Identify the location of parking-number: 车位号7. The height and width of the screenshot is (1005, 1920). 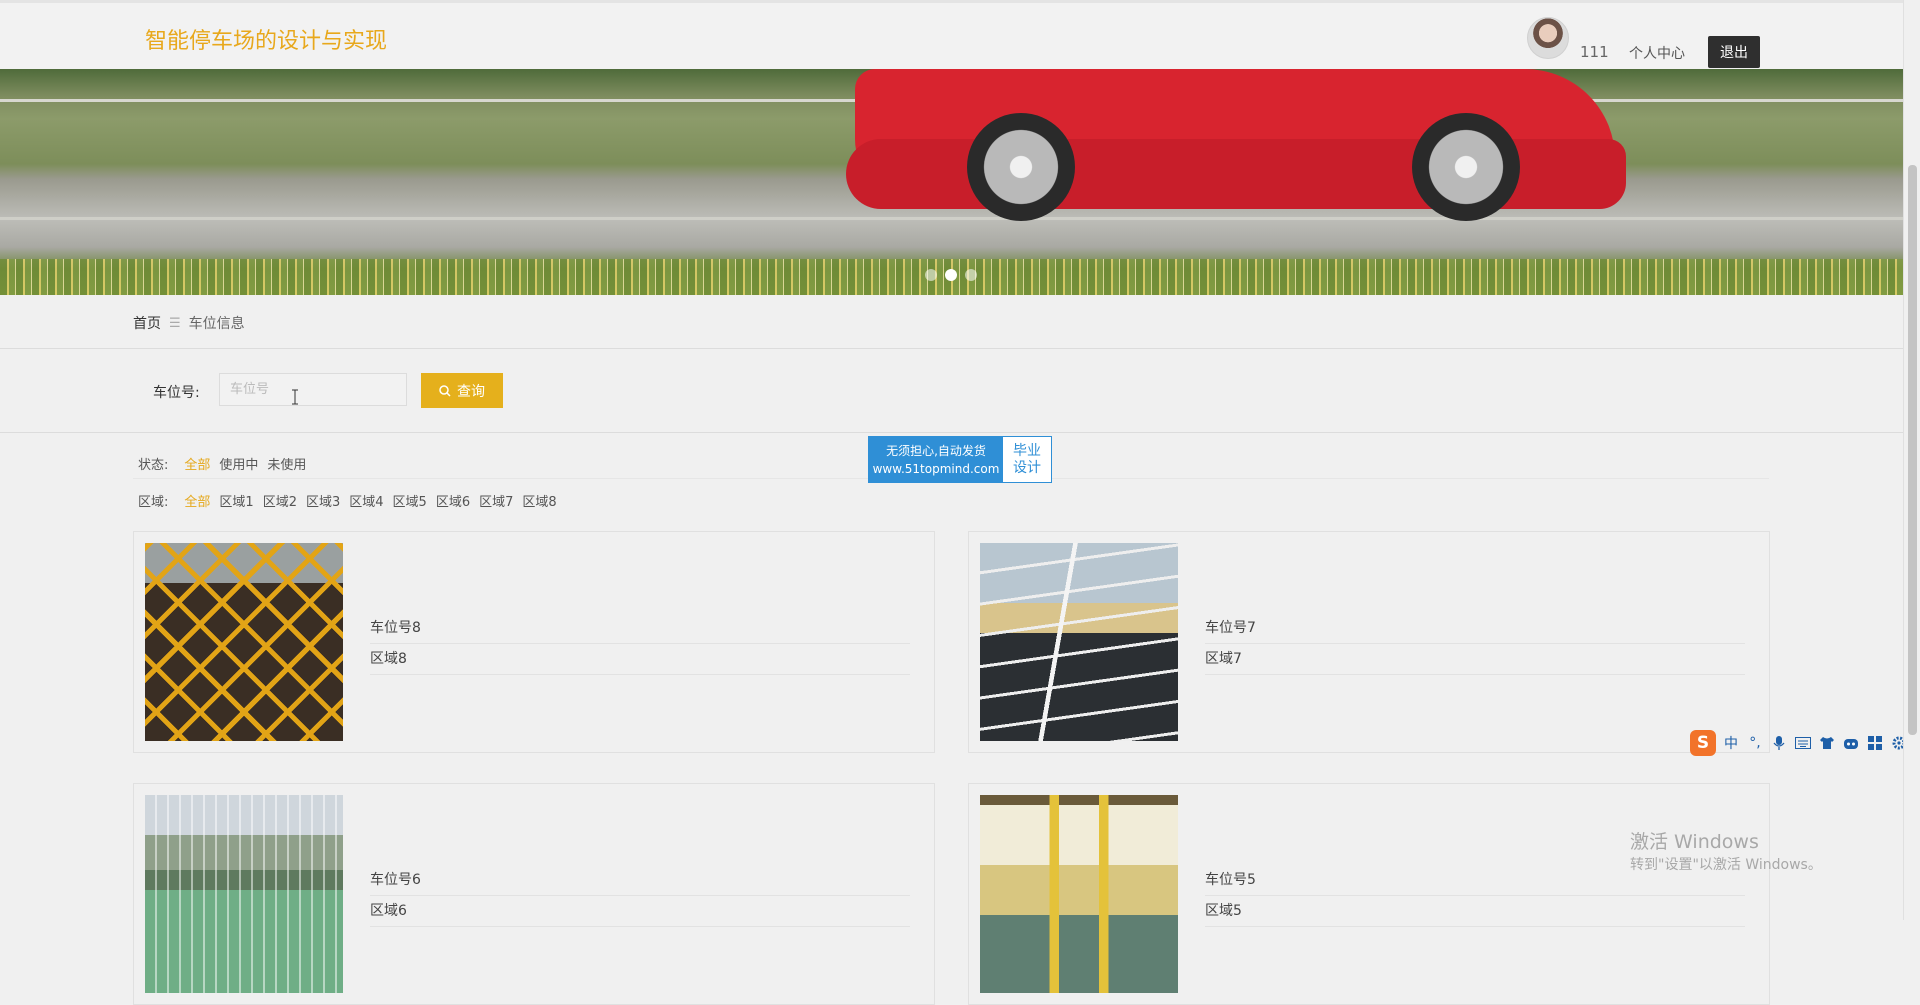
(1475, 628).